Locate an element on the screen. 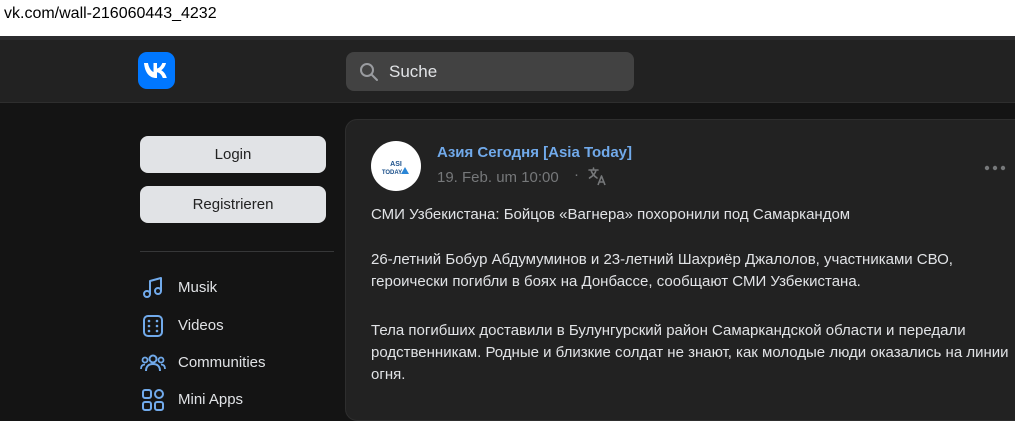  svg-text: ASI is located at coordinates (396, 164).